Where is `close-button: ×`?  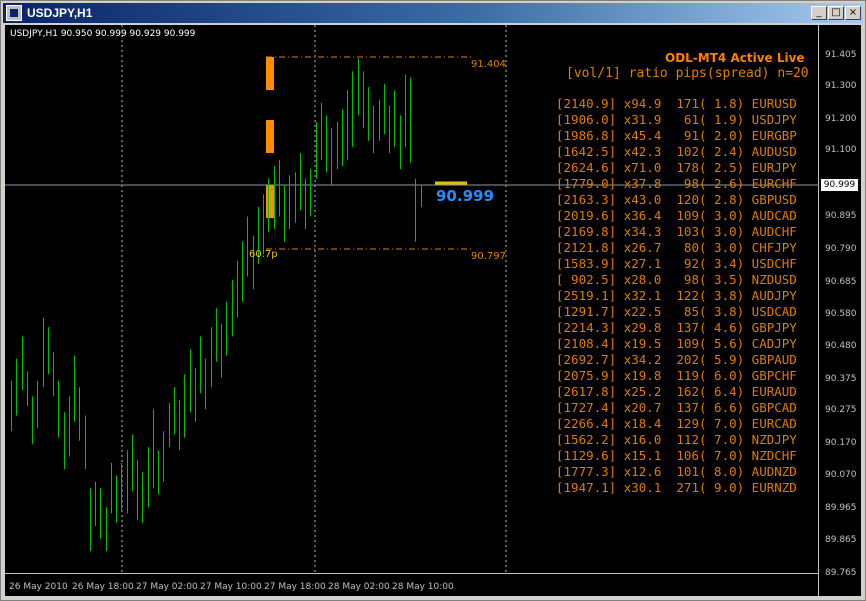 close-button: × is located at coordinates (853, 13).